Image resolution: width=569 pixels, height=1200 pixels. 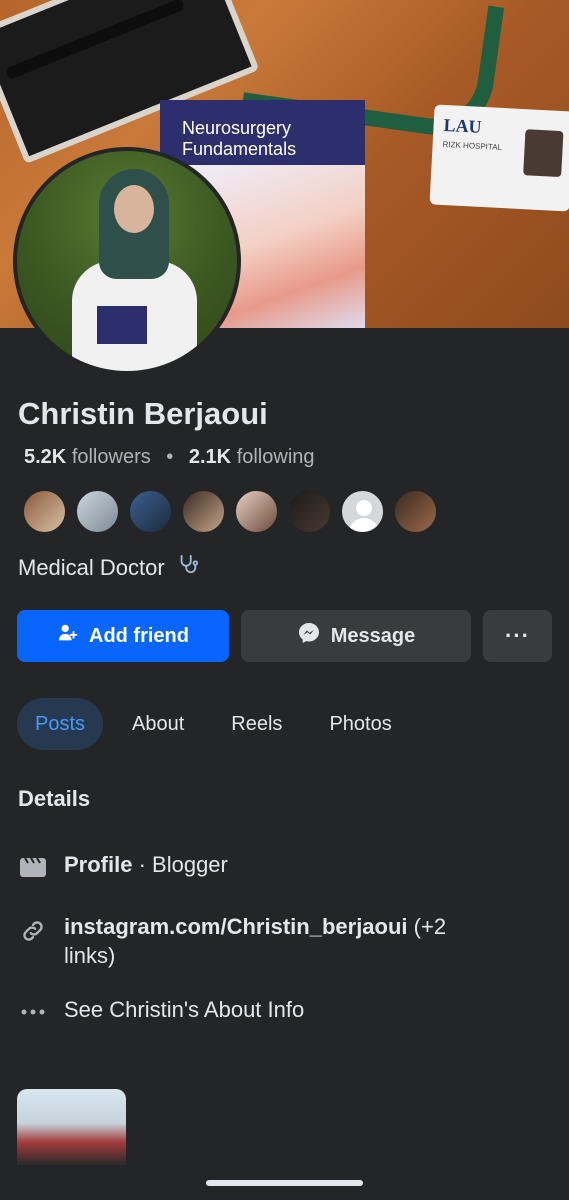 I want to click on add-friend-icon, so click(x=73, y=636).